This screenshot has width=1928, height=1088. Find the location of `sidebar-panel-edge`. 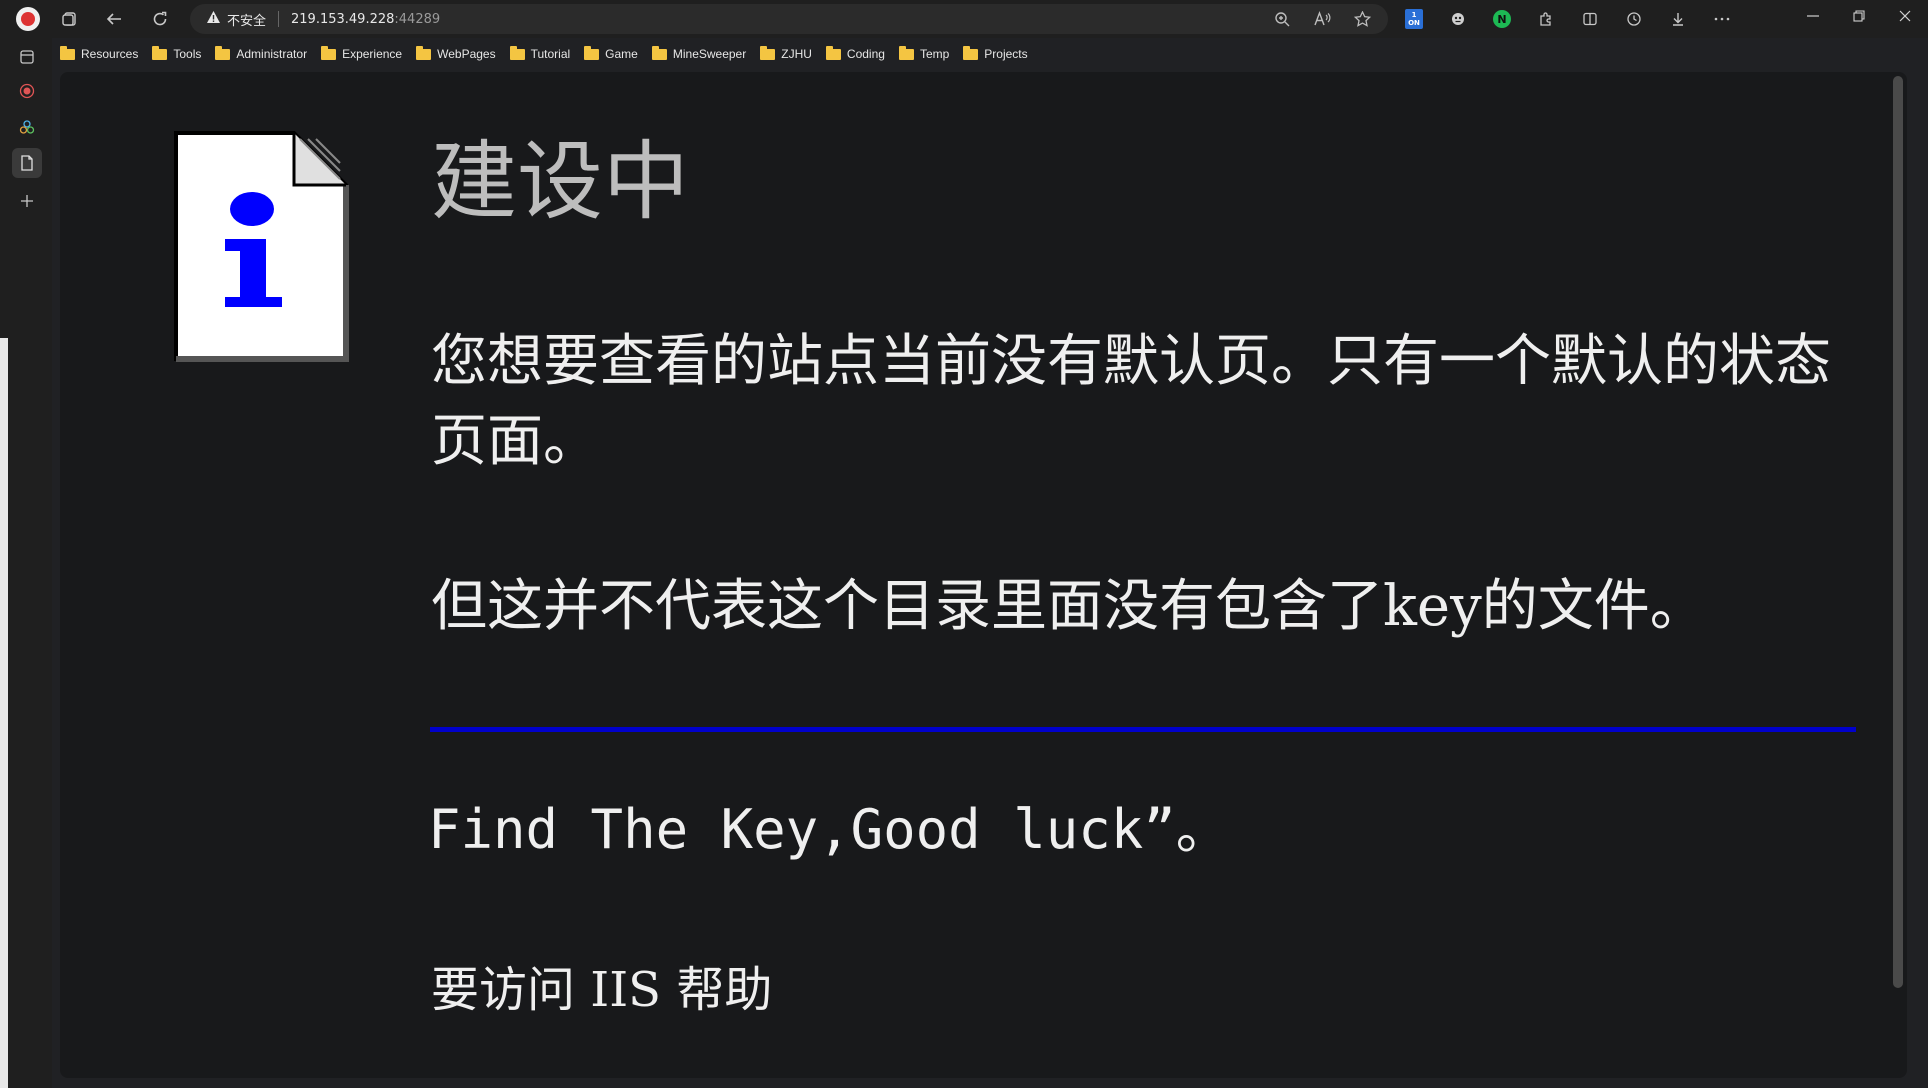

sidebar-panel-edge is located at coordinates (4, 713).